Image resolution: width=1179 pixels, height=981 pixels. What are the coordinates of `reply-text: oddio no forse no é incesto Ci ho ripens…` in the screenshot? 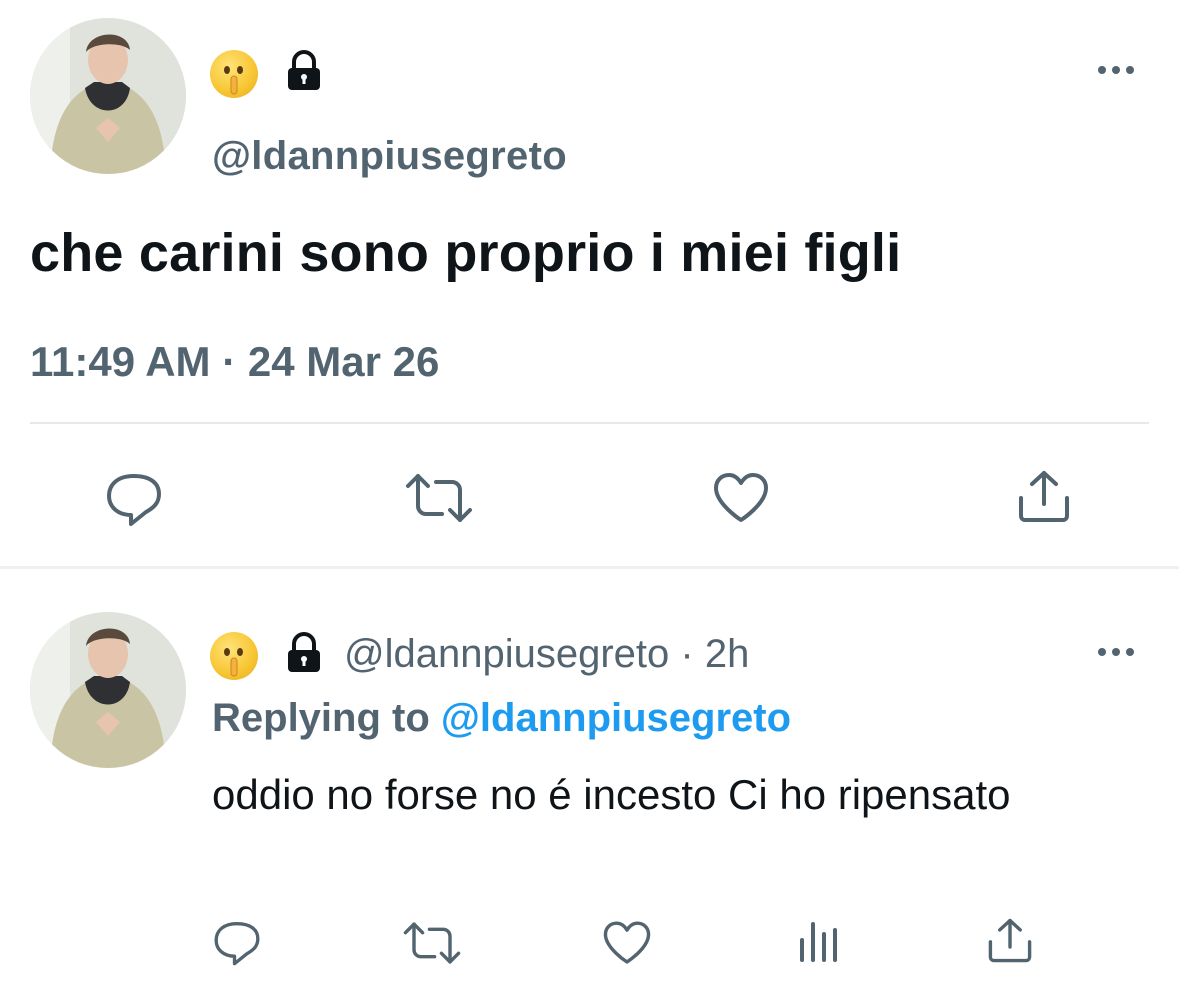 It's located at (611, 794).